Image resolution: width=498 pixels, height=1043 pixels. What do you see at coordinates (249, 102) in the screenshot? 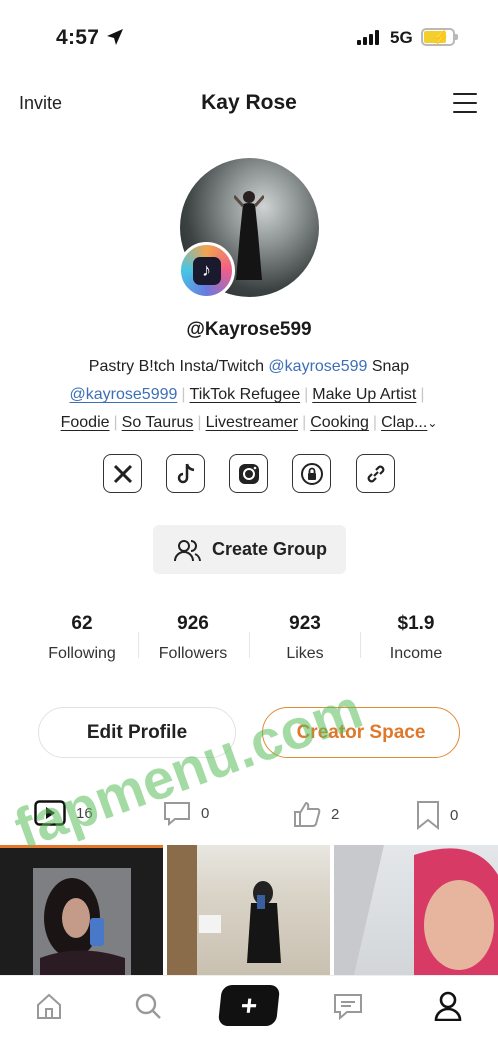
I see `page-title: Kay Rose` at bounding box center [249, 102].